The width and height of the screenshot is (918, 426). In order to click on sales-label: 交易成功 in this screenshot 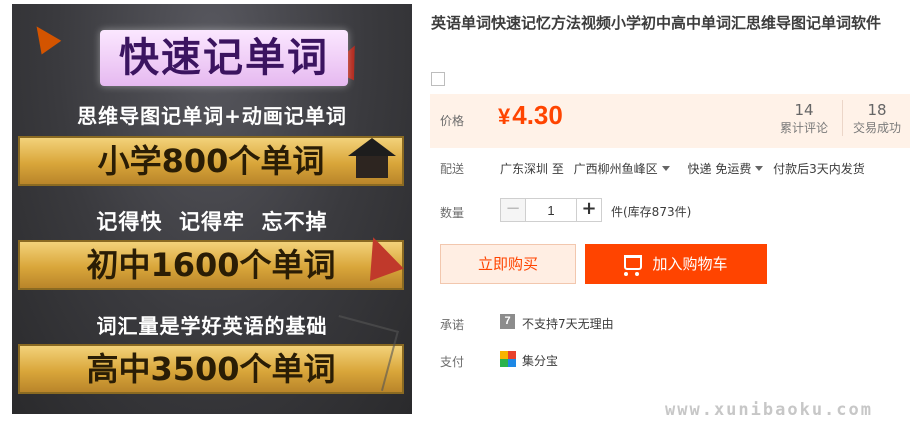, I will do `click(876, 128)`.